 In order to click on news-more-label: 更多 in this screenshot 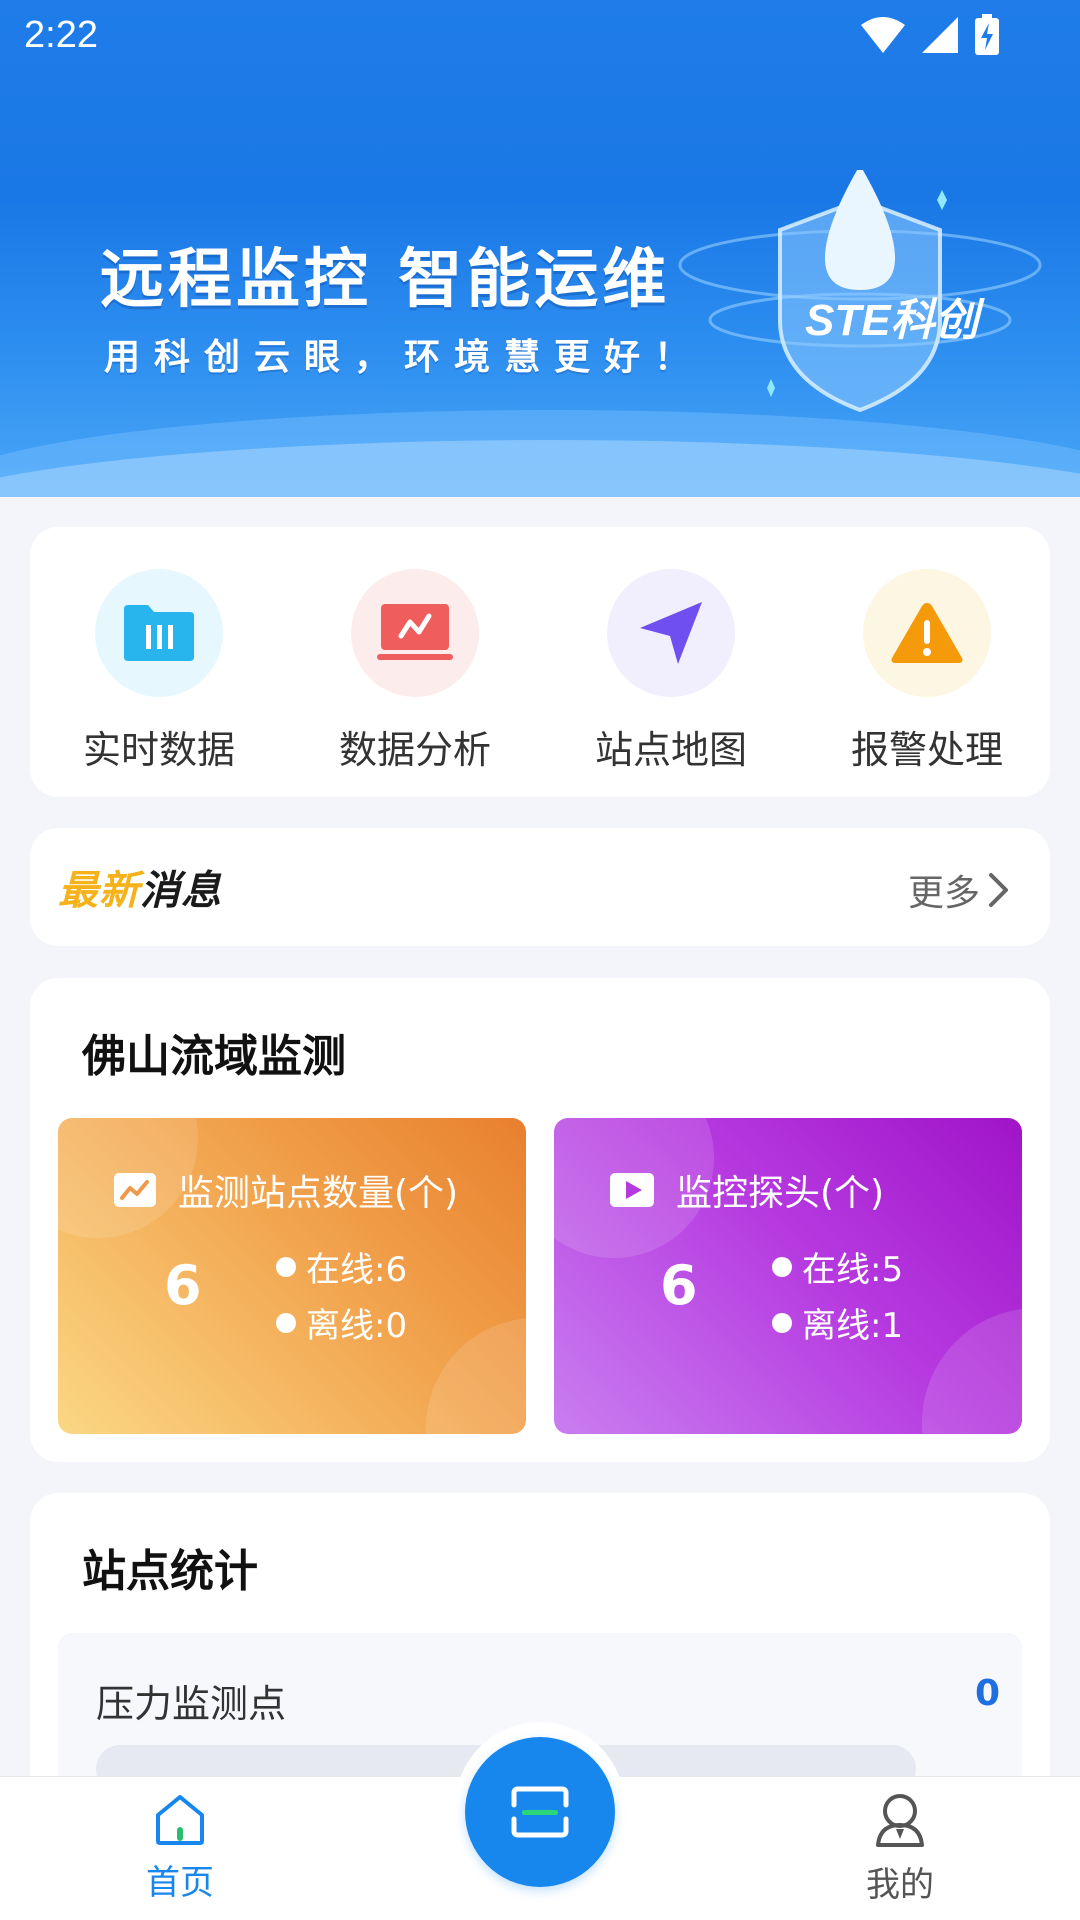, I will do `click(943, 893)`.